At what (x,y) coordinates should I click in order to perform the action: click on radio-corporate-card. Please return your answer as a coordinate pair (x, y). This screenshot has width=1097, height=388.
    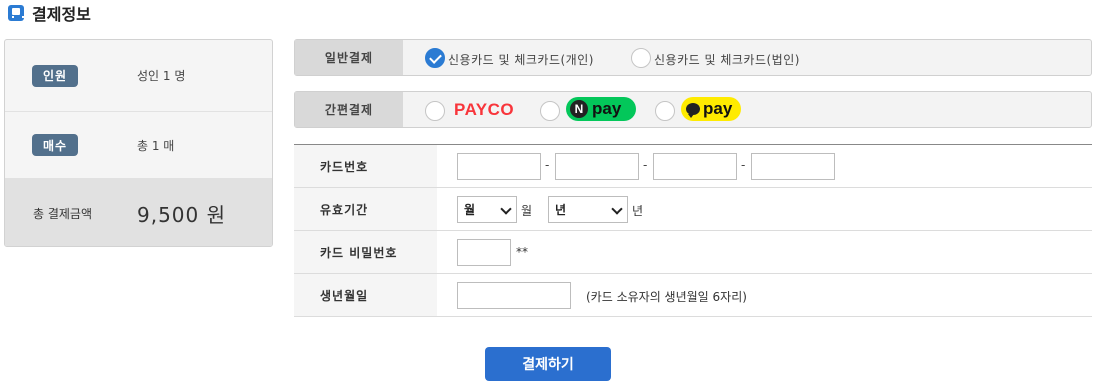
    Looking at the image, I should click on (641, 58).